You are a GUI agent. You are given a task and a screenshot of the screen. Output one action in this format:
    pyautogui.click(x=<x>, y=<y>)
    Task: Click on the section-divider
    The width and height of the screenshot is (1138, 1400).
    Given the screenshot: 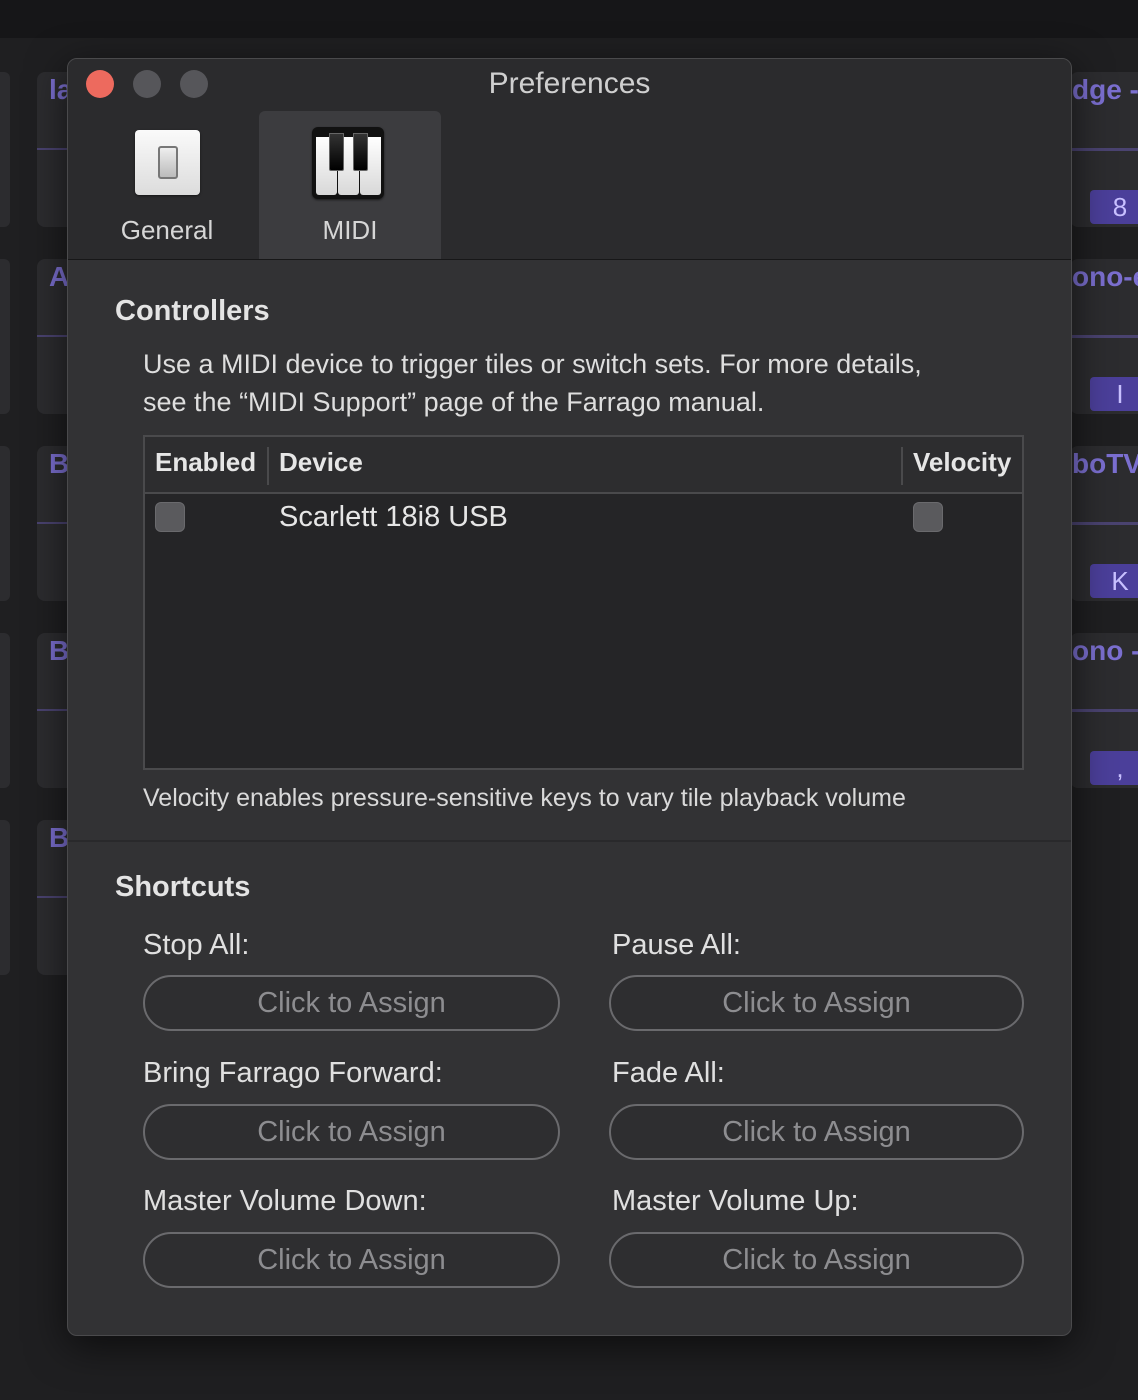 What is the action you would take?
    pyautogui.click(x=569, y=841)
    